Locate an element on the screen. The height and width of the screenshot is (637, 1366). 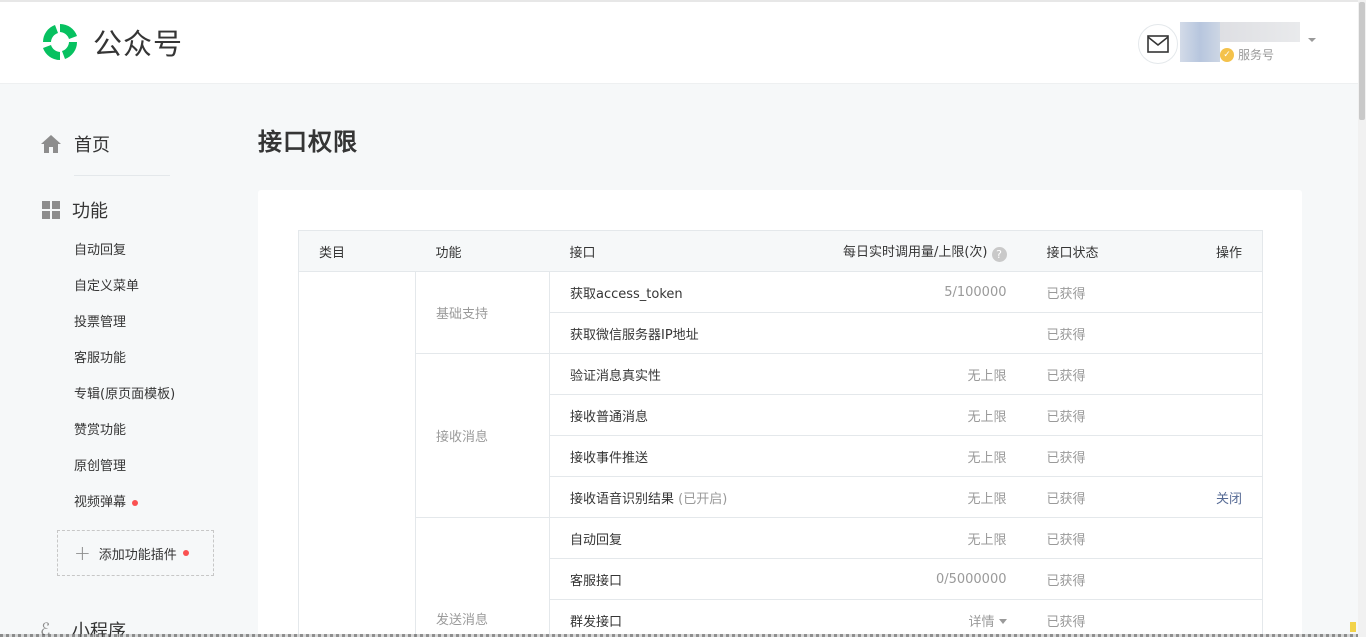
sidebar-item-label: 自动回复 is located at coordinates (100, 250).